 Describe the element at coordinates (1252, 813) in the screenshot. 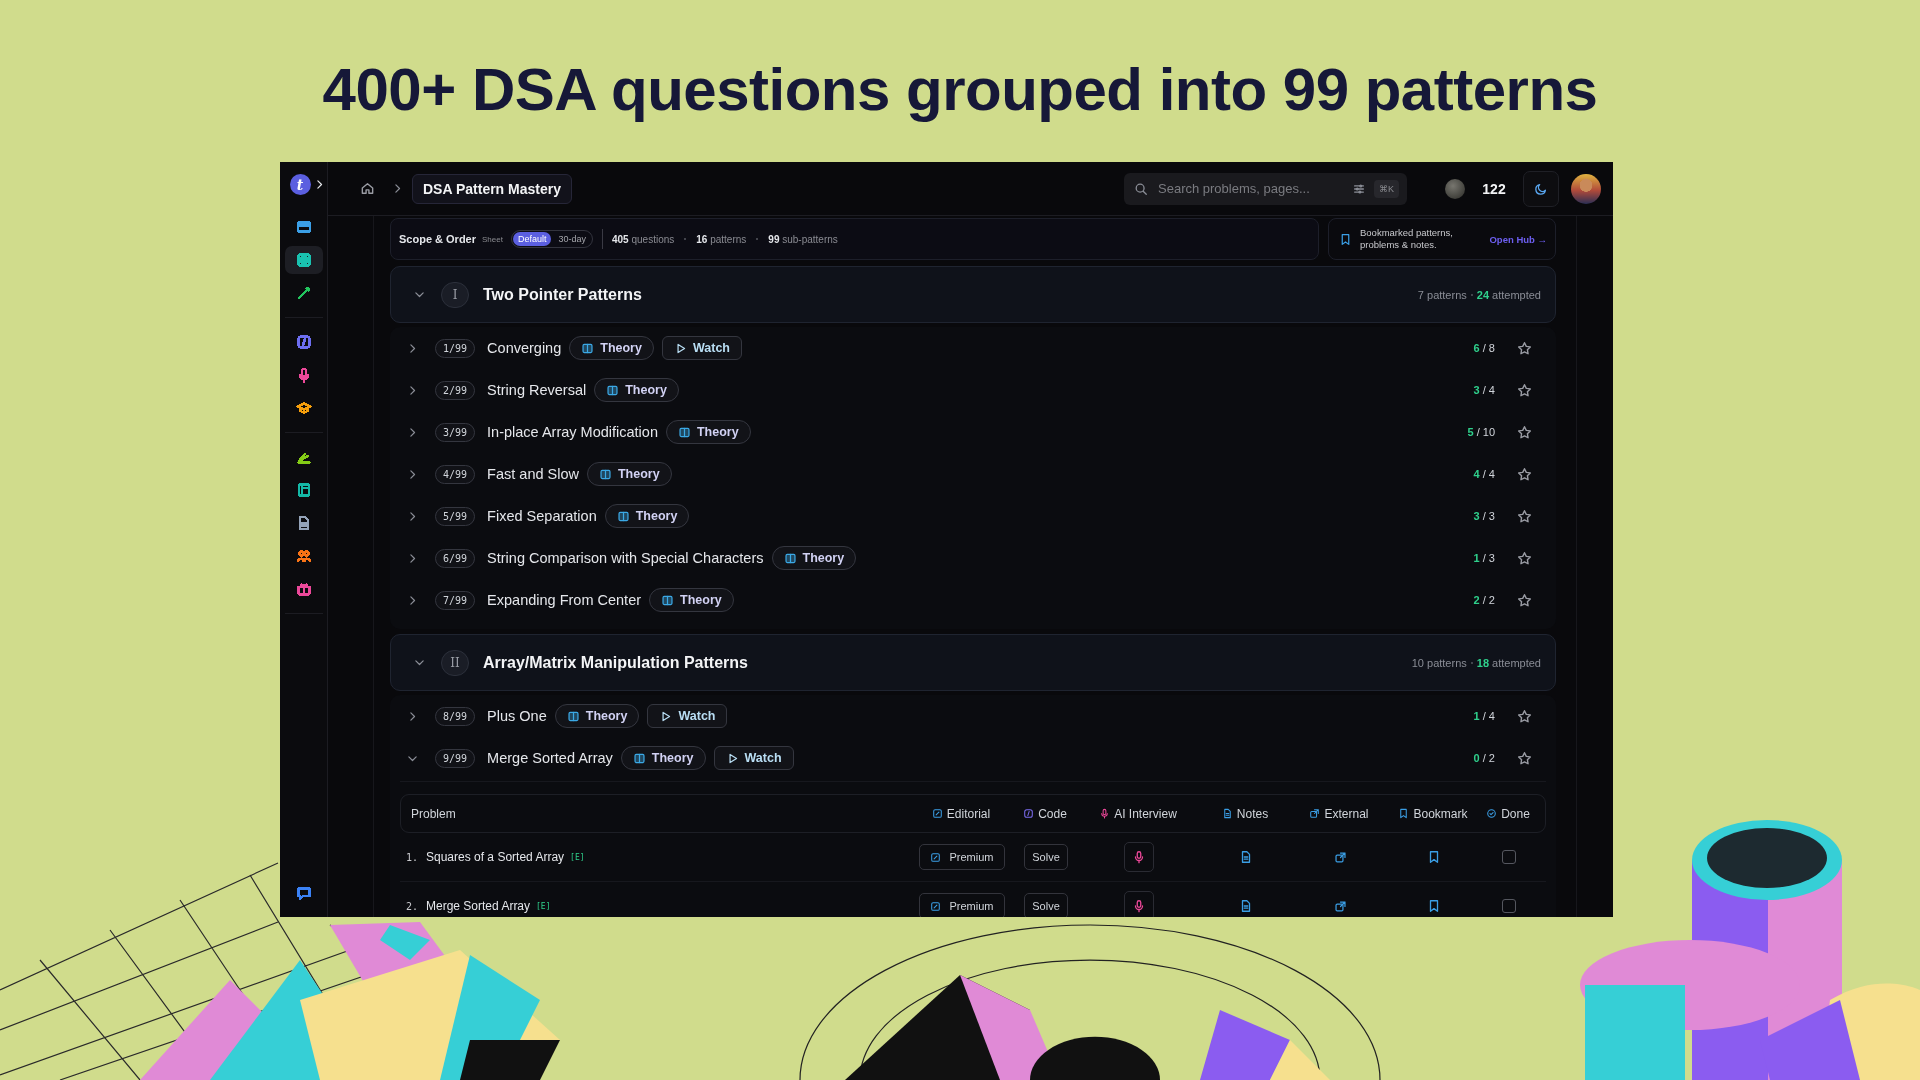

I see `column-header: Notes` at that location.